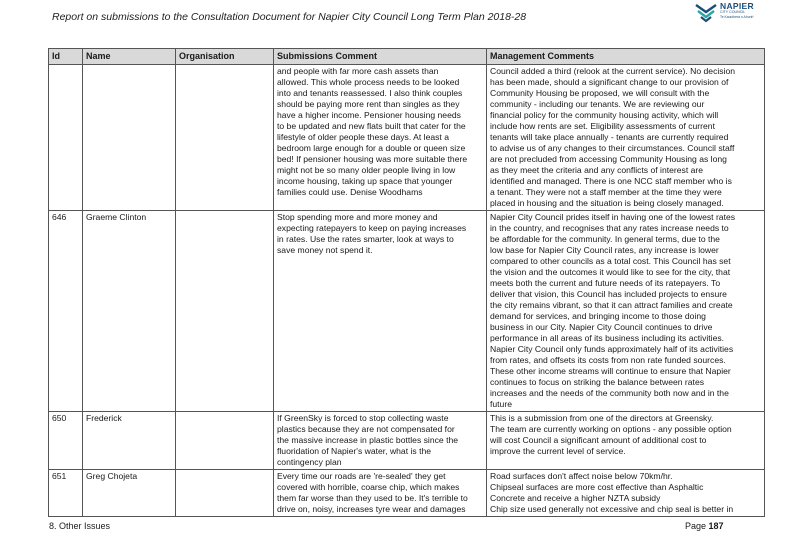 This screenshot has height=558, width=809. I want to click on cell-id: 651, so click(65, 493).